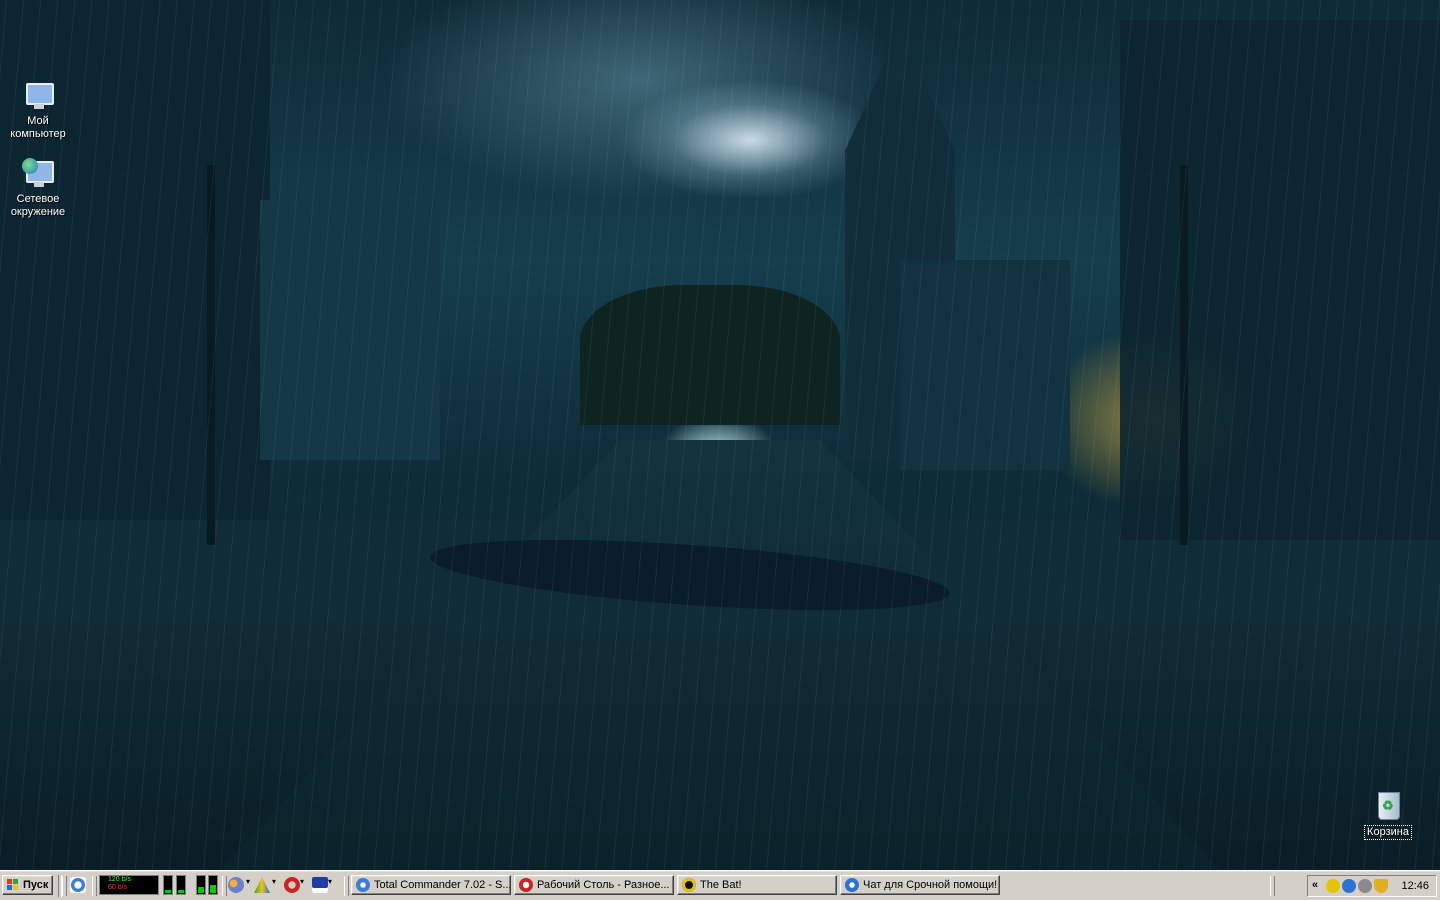 The image size is (1440, 900). What do you see at coordinates (236, 885) in the screenshot?
I see `contacts-icon` at bounding box center [236, 885].